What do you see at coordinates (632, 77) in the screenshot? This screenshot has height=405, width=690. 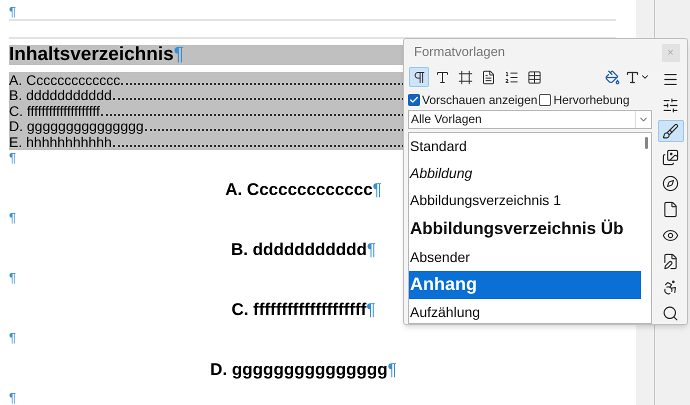 I see `letter-icon` at bounding box center [632, 77].